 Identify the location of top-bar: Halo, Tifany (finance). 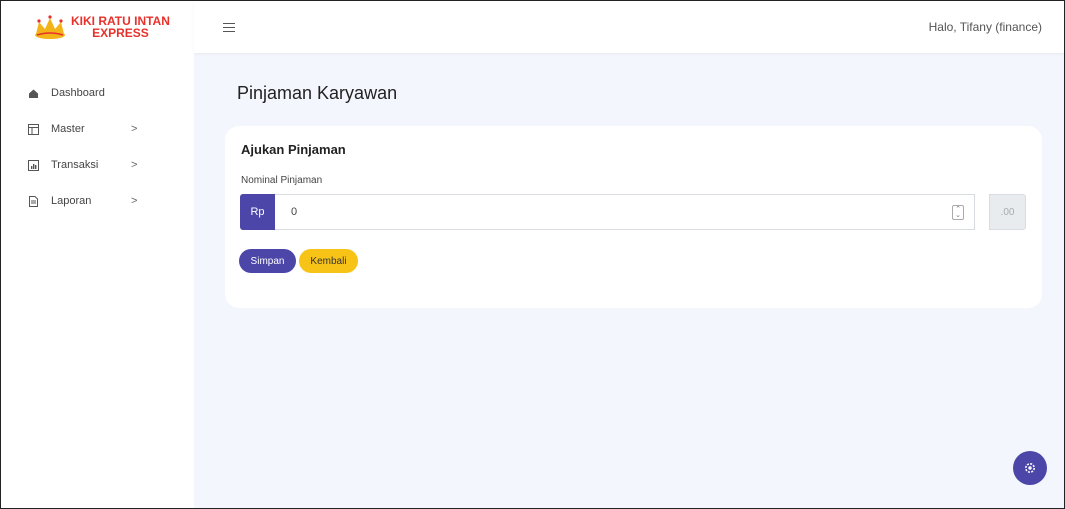
(629, 27).